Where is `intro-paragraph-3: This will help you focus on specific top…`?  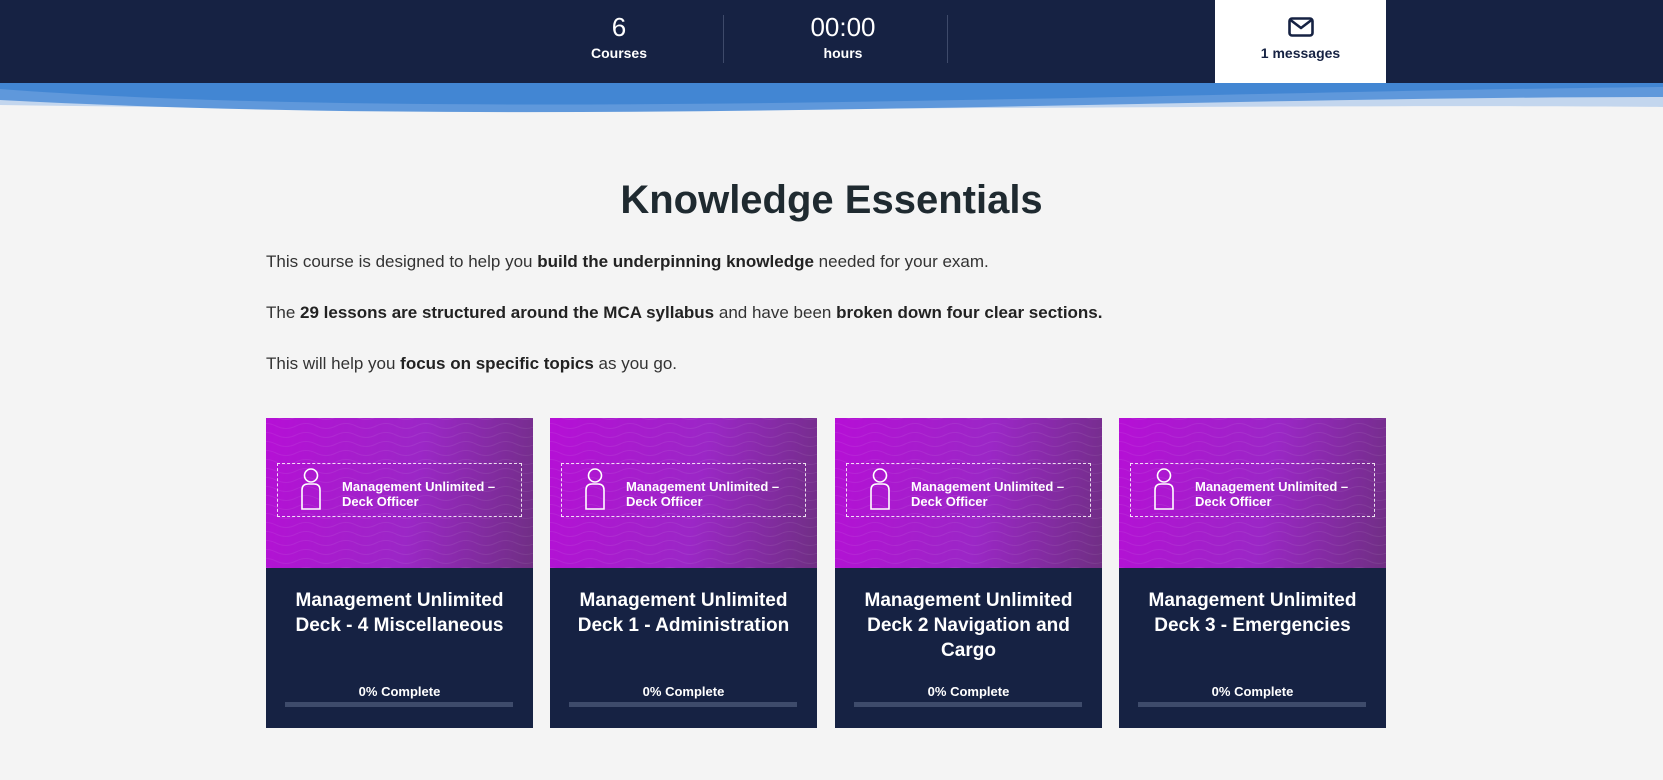 intro-paragraph-3: This will help you focus on specific top… is located at coordinates (826, 364).